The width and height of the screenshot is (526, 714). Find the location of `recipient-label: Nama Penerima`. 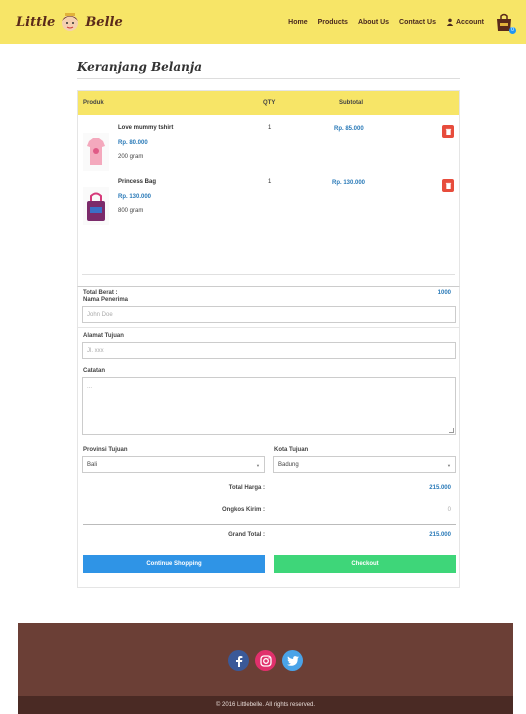

recipient-label: Nama Penerima is located at coordinates (106, 300).